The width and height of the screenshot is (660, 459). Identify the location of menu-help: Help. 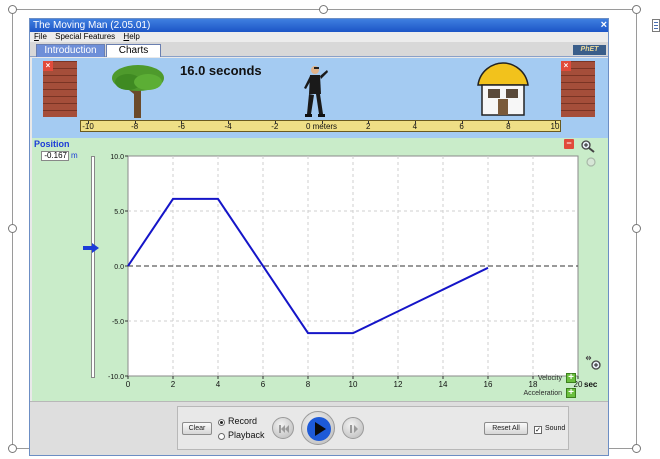
(131, 36).